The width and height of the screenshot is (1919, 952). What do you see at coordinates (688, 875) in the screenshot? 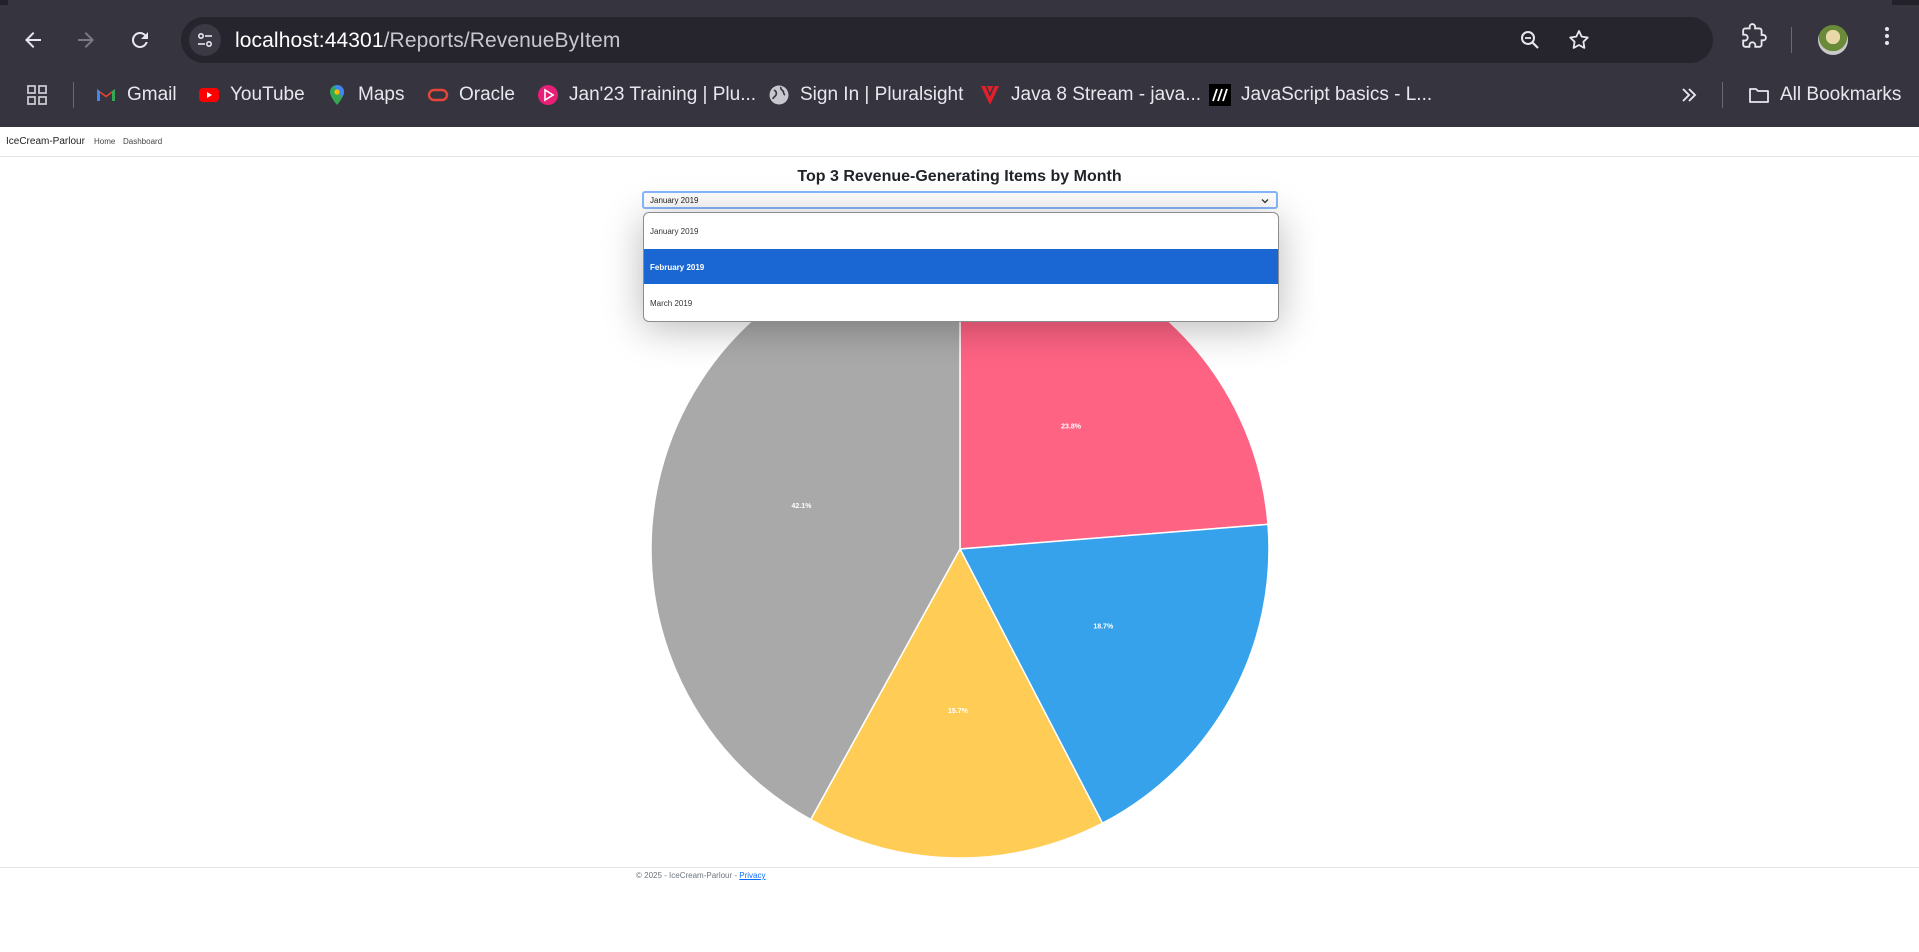
I see `footer-copyright: © 2025 - IceCream-Parlour -` at bounding box center [688, 875].